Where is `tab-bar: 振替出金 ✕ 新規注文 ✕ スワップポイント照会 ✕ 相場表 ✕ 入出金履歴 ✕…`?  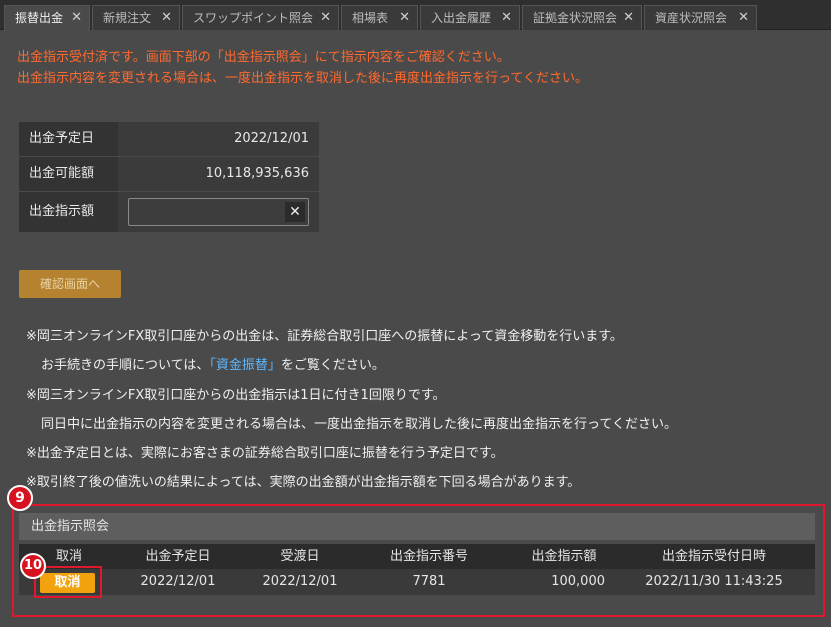 tab-bar: 振替出金 ✕ 新規注文 ✕ スワップポイント照会 ✕ 相場表 ✕ 入出金履歴 ✕… is located at coordinates (415, 15).